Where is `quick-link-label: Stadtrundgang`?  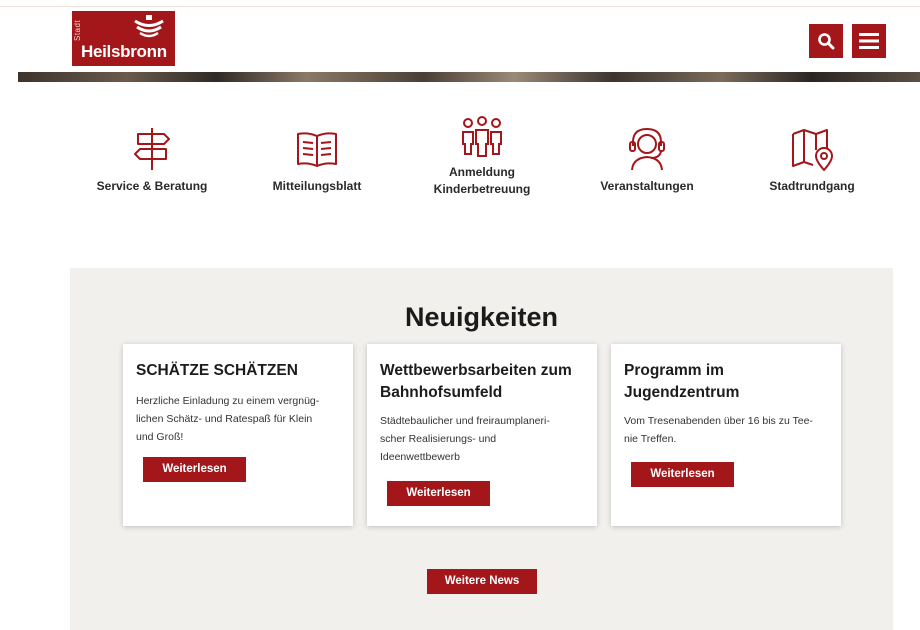 quick-link-label: Stadtrundgang is located at coordinates (812, 186).